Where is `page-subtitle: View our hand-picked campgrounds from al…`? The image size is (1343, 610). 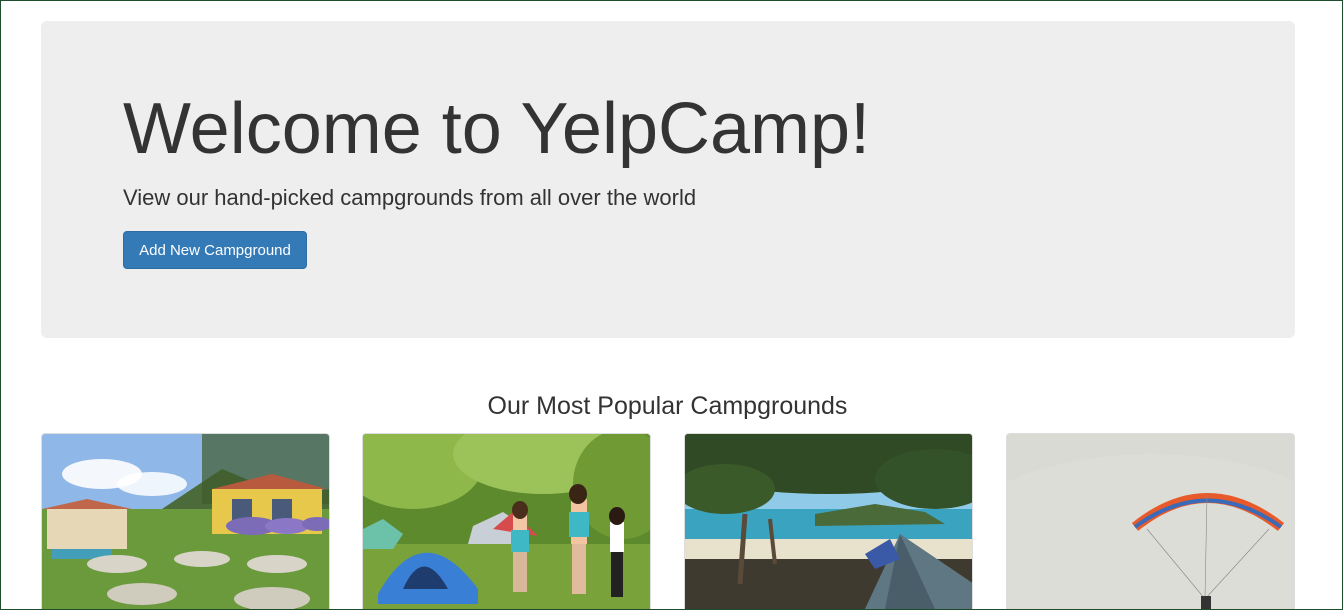 page-subtitle: View our hand-picked campgrounds from al… is located at coordinates (410, 197).